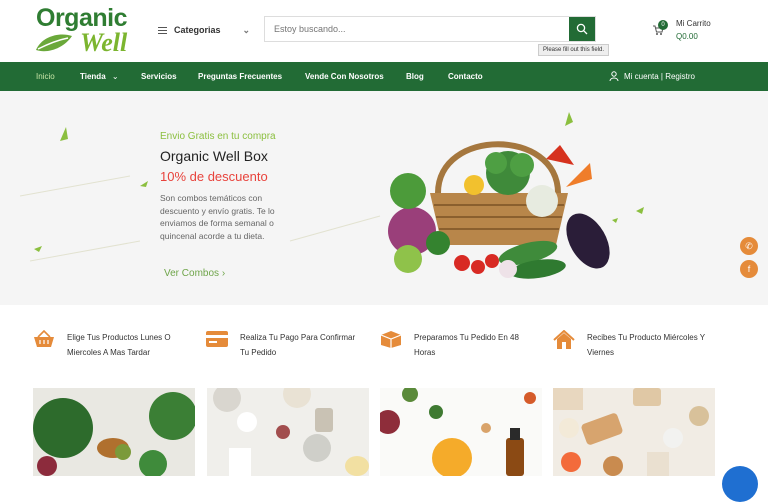 This screenshot has width=768, height=502. What do you see at coordinates (54, 43) in the screenshot?
I see `leaf-icon` at bounding box center [54, 43].